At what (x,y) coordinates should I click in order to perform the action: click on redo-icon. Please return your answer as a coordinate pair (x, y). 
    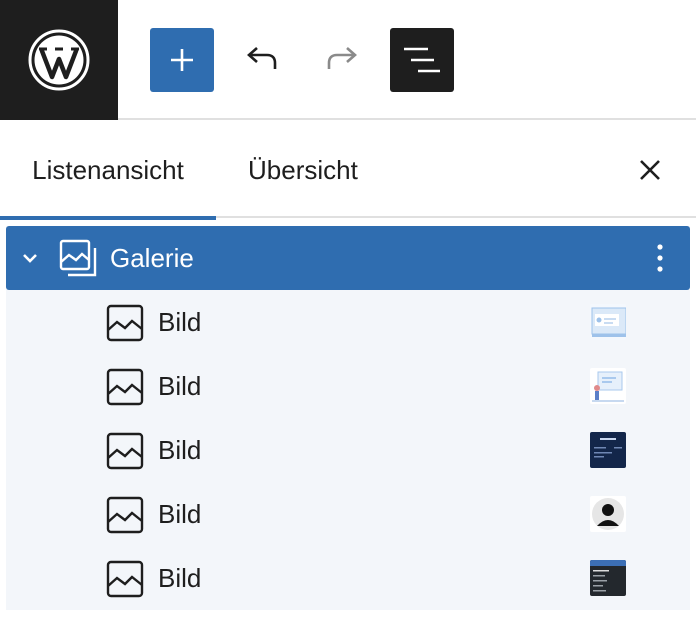
    Looking at the image, I should click on (342, 58).